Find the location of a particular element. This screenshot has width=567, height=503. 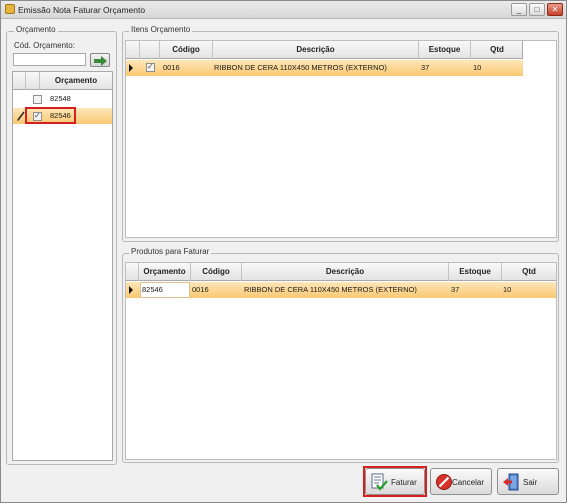

item-checkbox is located at coordinates (150, 67).